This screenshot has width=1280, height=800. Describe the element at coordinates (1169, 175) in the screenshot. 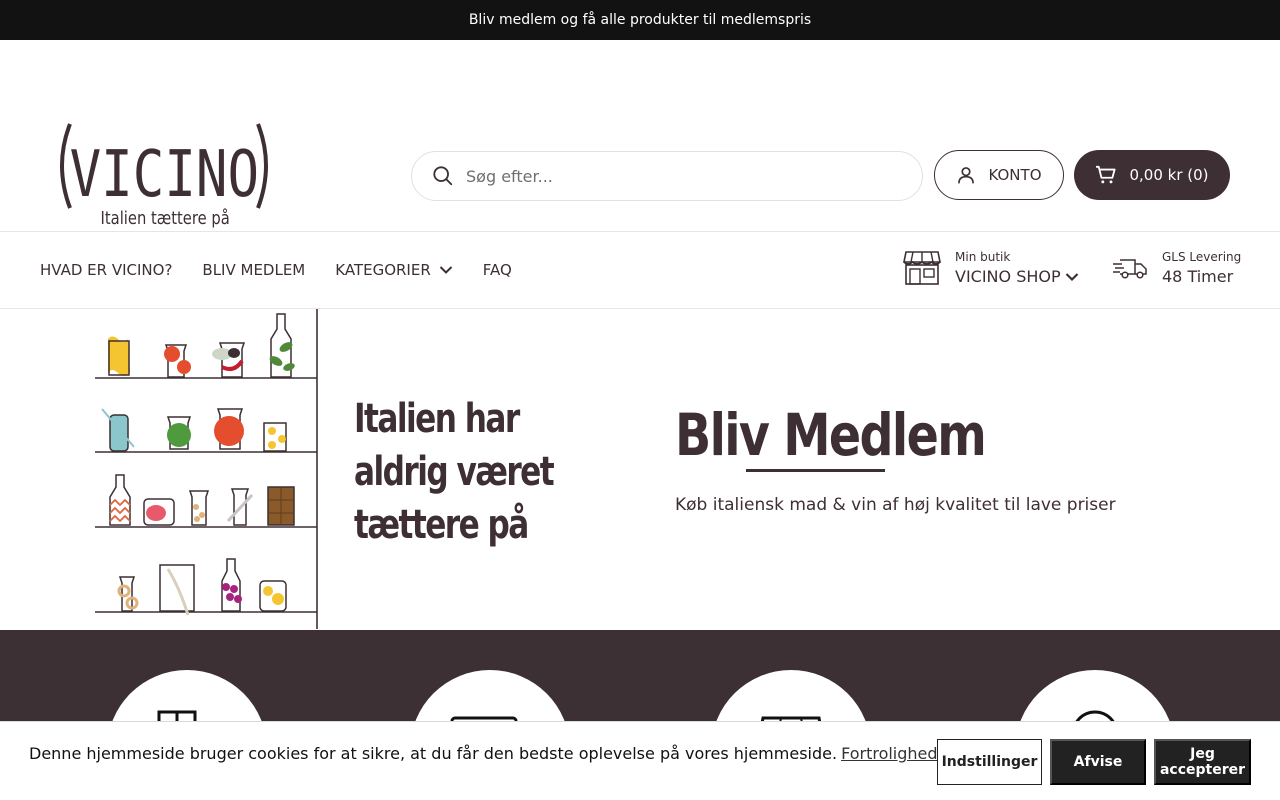

I see `cart-total: 0,00 kr (0)` at that location.